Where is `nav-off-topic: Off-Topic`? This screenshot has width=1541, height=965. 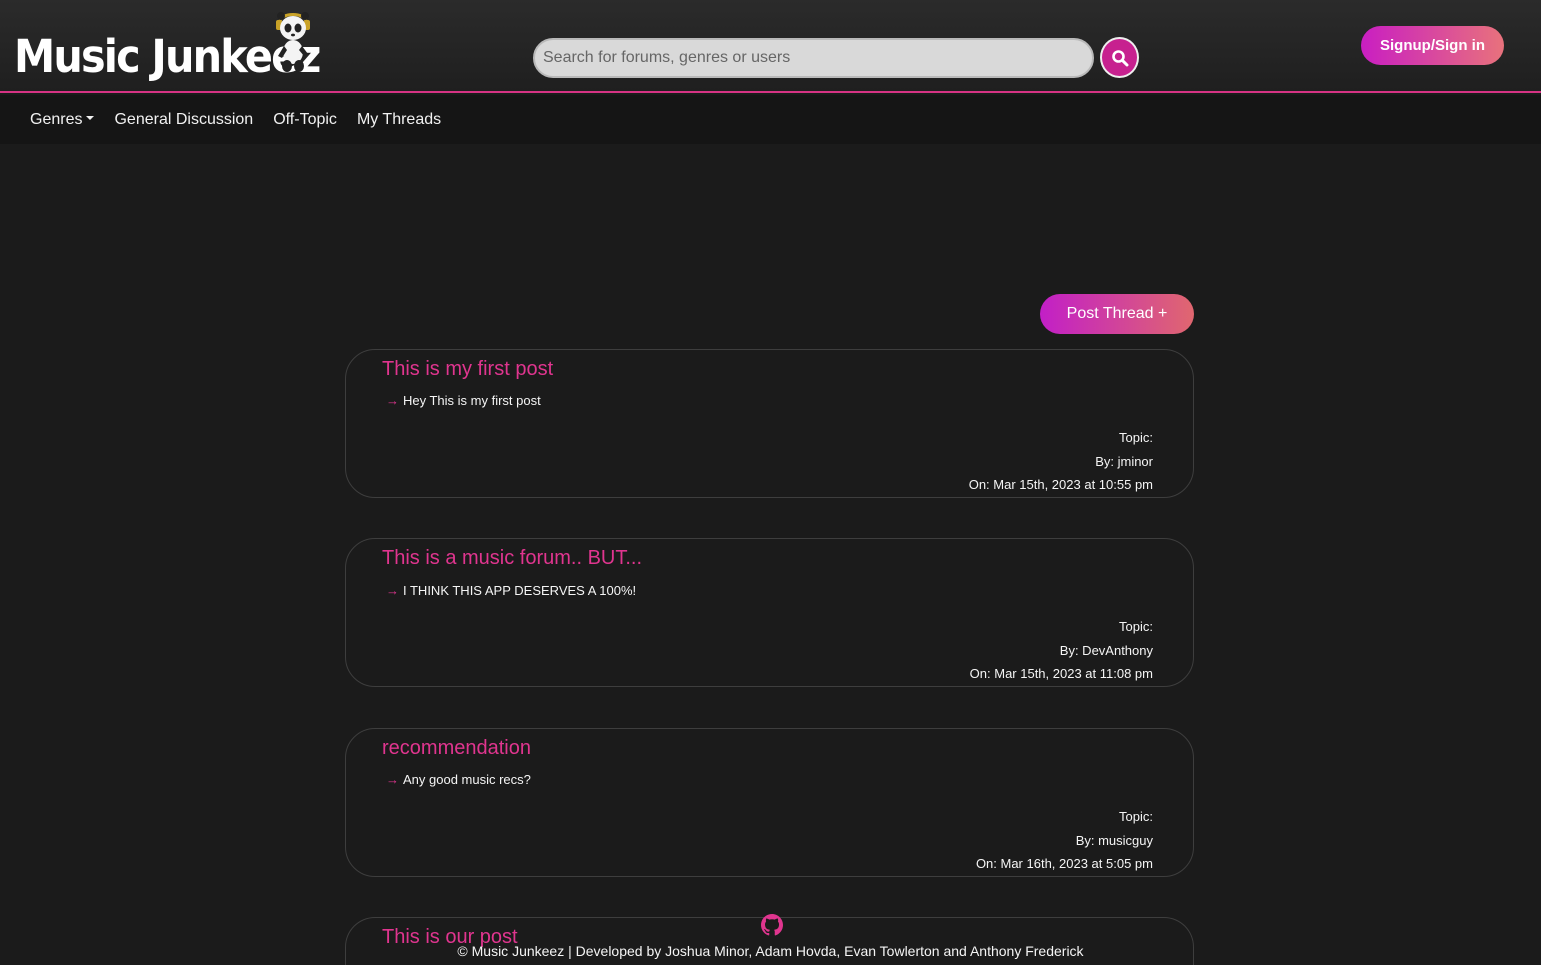
nav-off-topic: Off-Topic is located at coordinates (305, 120).